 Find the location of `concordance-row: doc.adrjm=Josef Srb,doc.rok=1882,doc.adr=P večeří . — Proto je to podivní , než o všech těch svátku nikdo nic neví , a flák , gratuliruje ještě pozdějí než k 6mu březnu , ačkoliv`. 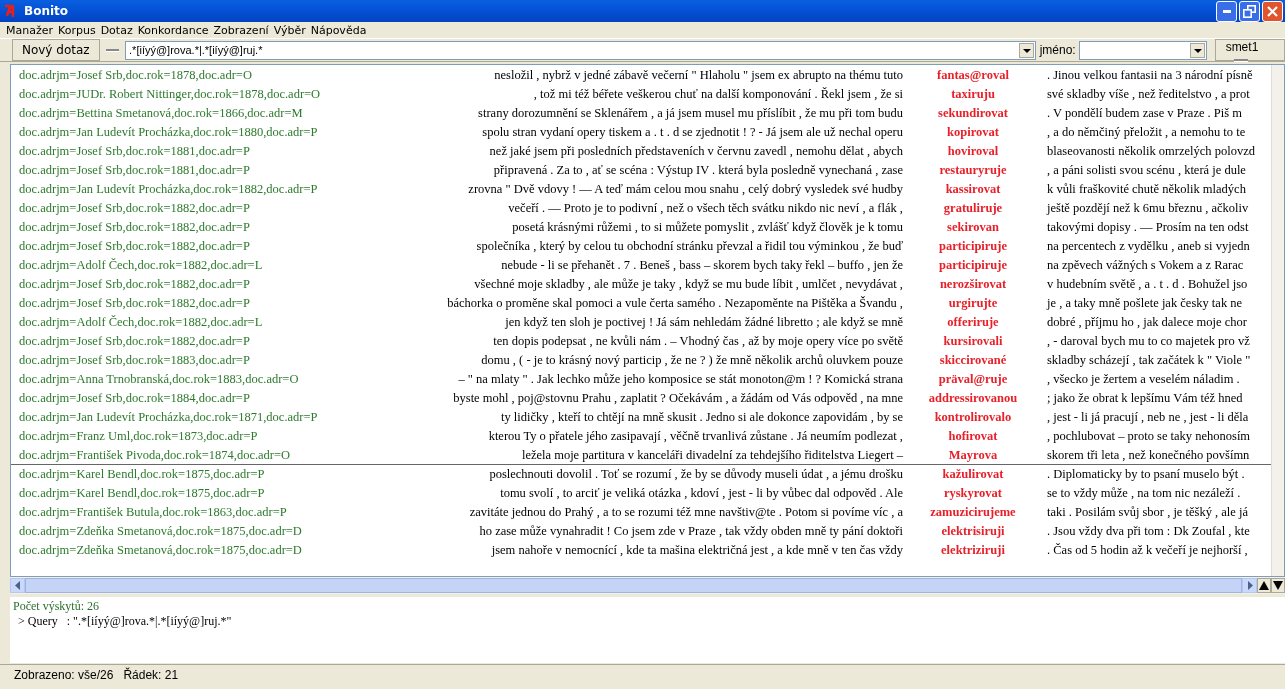

concordance-row: doc.adrjm=Josef Srb,doc.rok=1882,doc.adr=P večeří . — Proto je to podivní , než o všech těch svátku nikdo nic neví , a flák , gratuliruje ještě pozdějí než k 6mu březnu , ačkoliv is located at coordinates (641, 208).